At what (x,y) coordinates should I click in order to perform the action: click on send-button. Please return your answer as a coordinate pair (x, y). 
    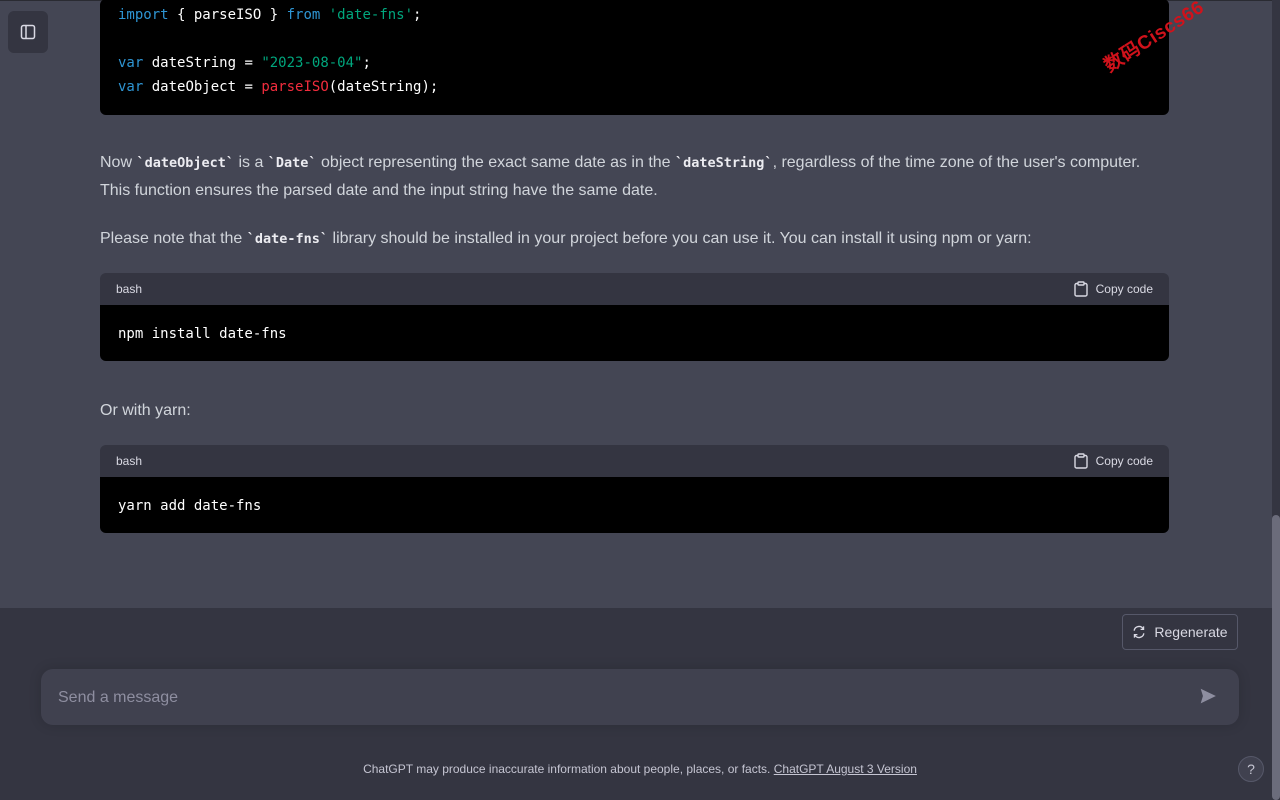
    Looking at the image, I should click on (1210, 697).